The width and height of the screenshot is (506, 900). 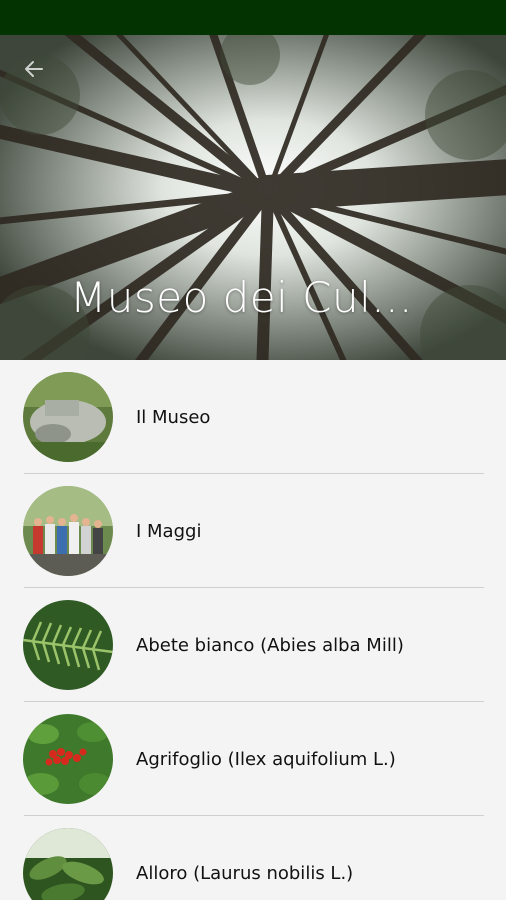 I want to click on list-item-agrifoglio: Agrifoglio (Ilex aquifolium L.), so click(x=253, y=759).